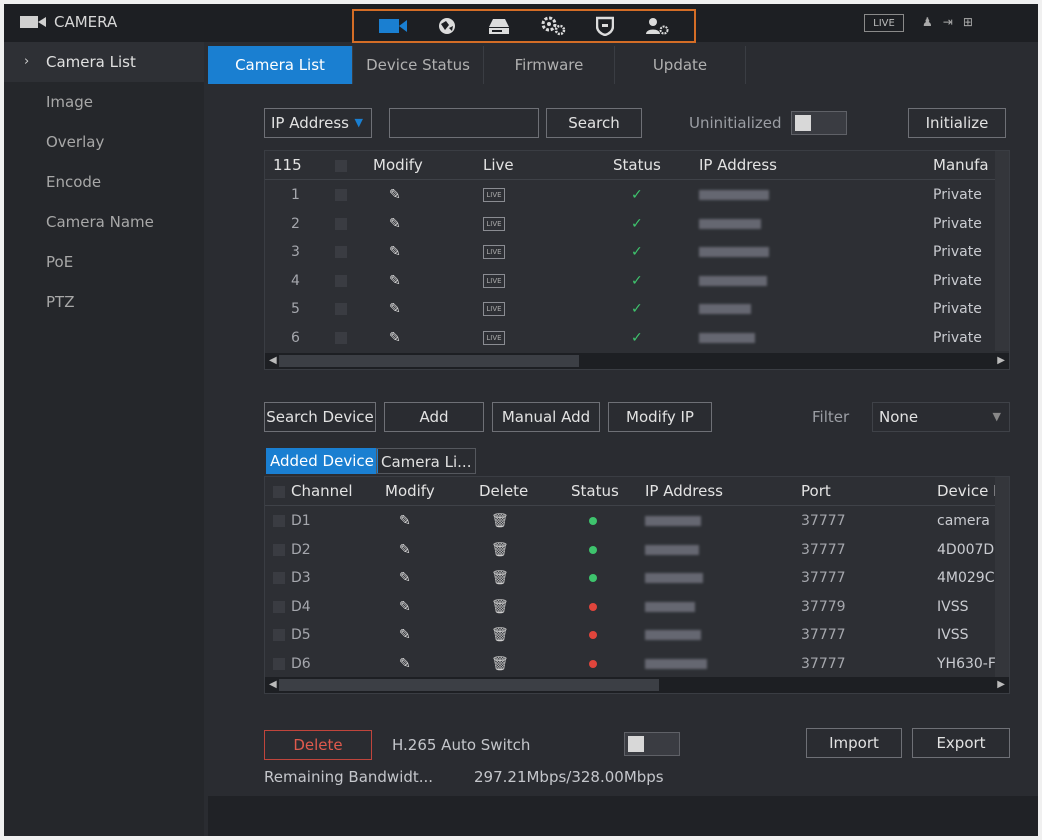 Image resolution: width=1042 pixels, height=840 pixels. Describe the element at coordinates (941, 417) in the screenshot. I see `filter-select: None ▼` at that location.